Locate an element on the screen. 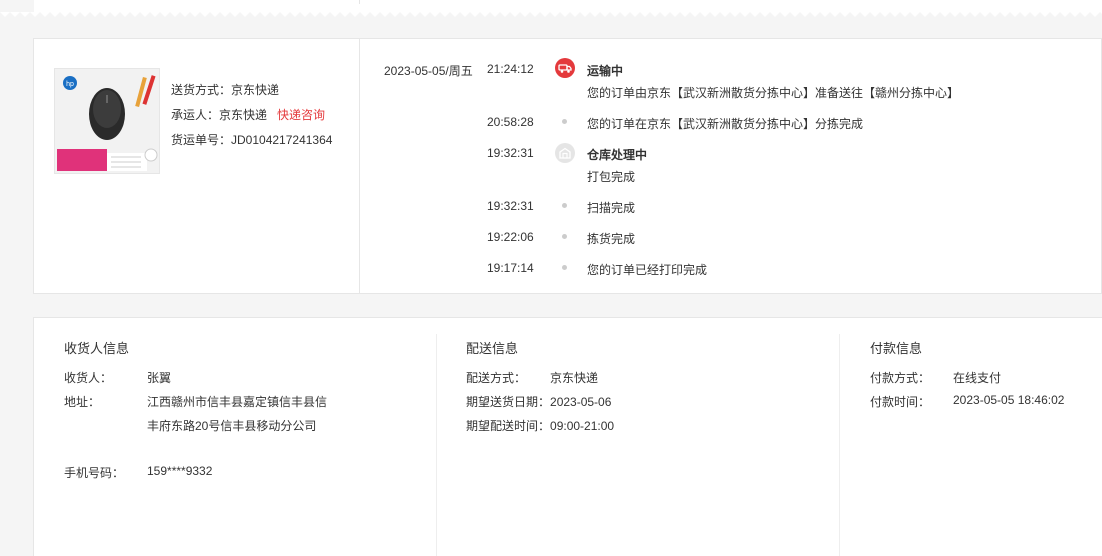 This screenshot has height=556, width=1102. timeline-status: 运输中 is located at coordinates (605, 71).